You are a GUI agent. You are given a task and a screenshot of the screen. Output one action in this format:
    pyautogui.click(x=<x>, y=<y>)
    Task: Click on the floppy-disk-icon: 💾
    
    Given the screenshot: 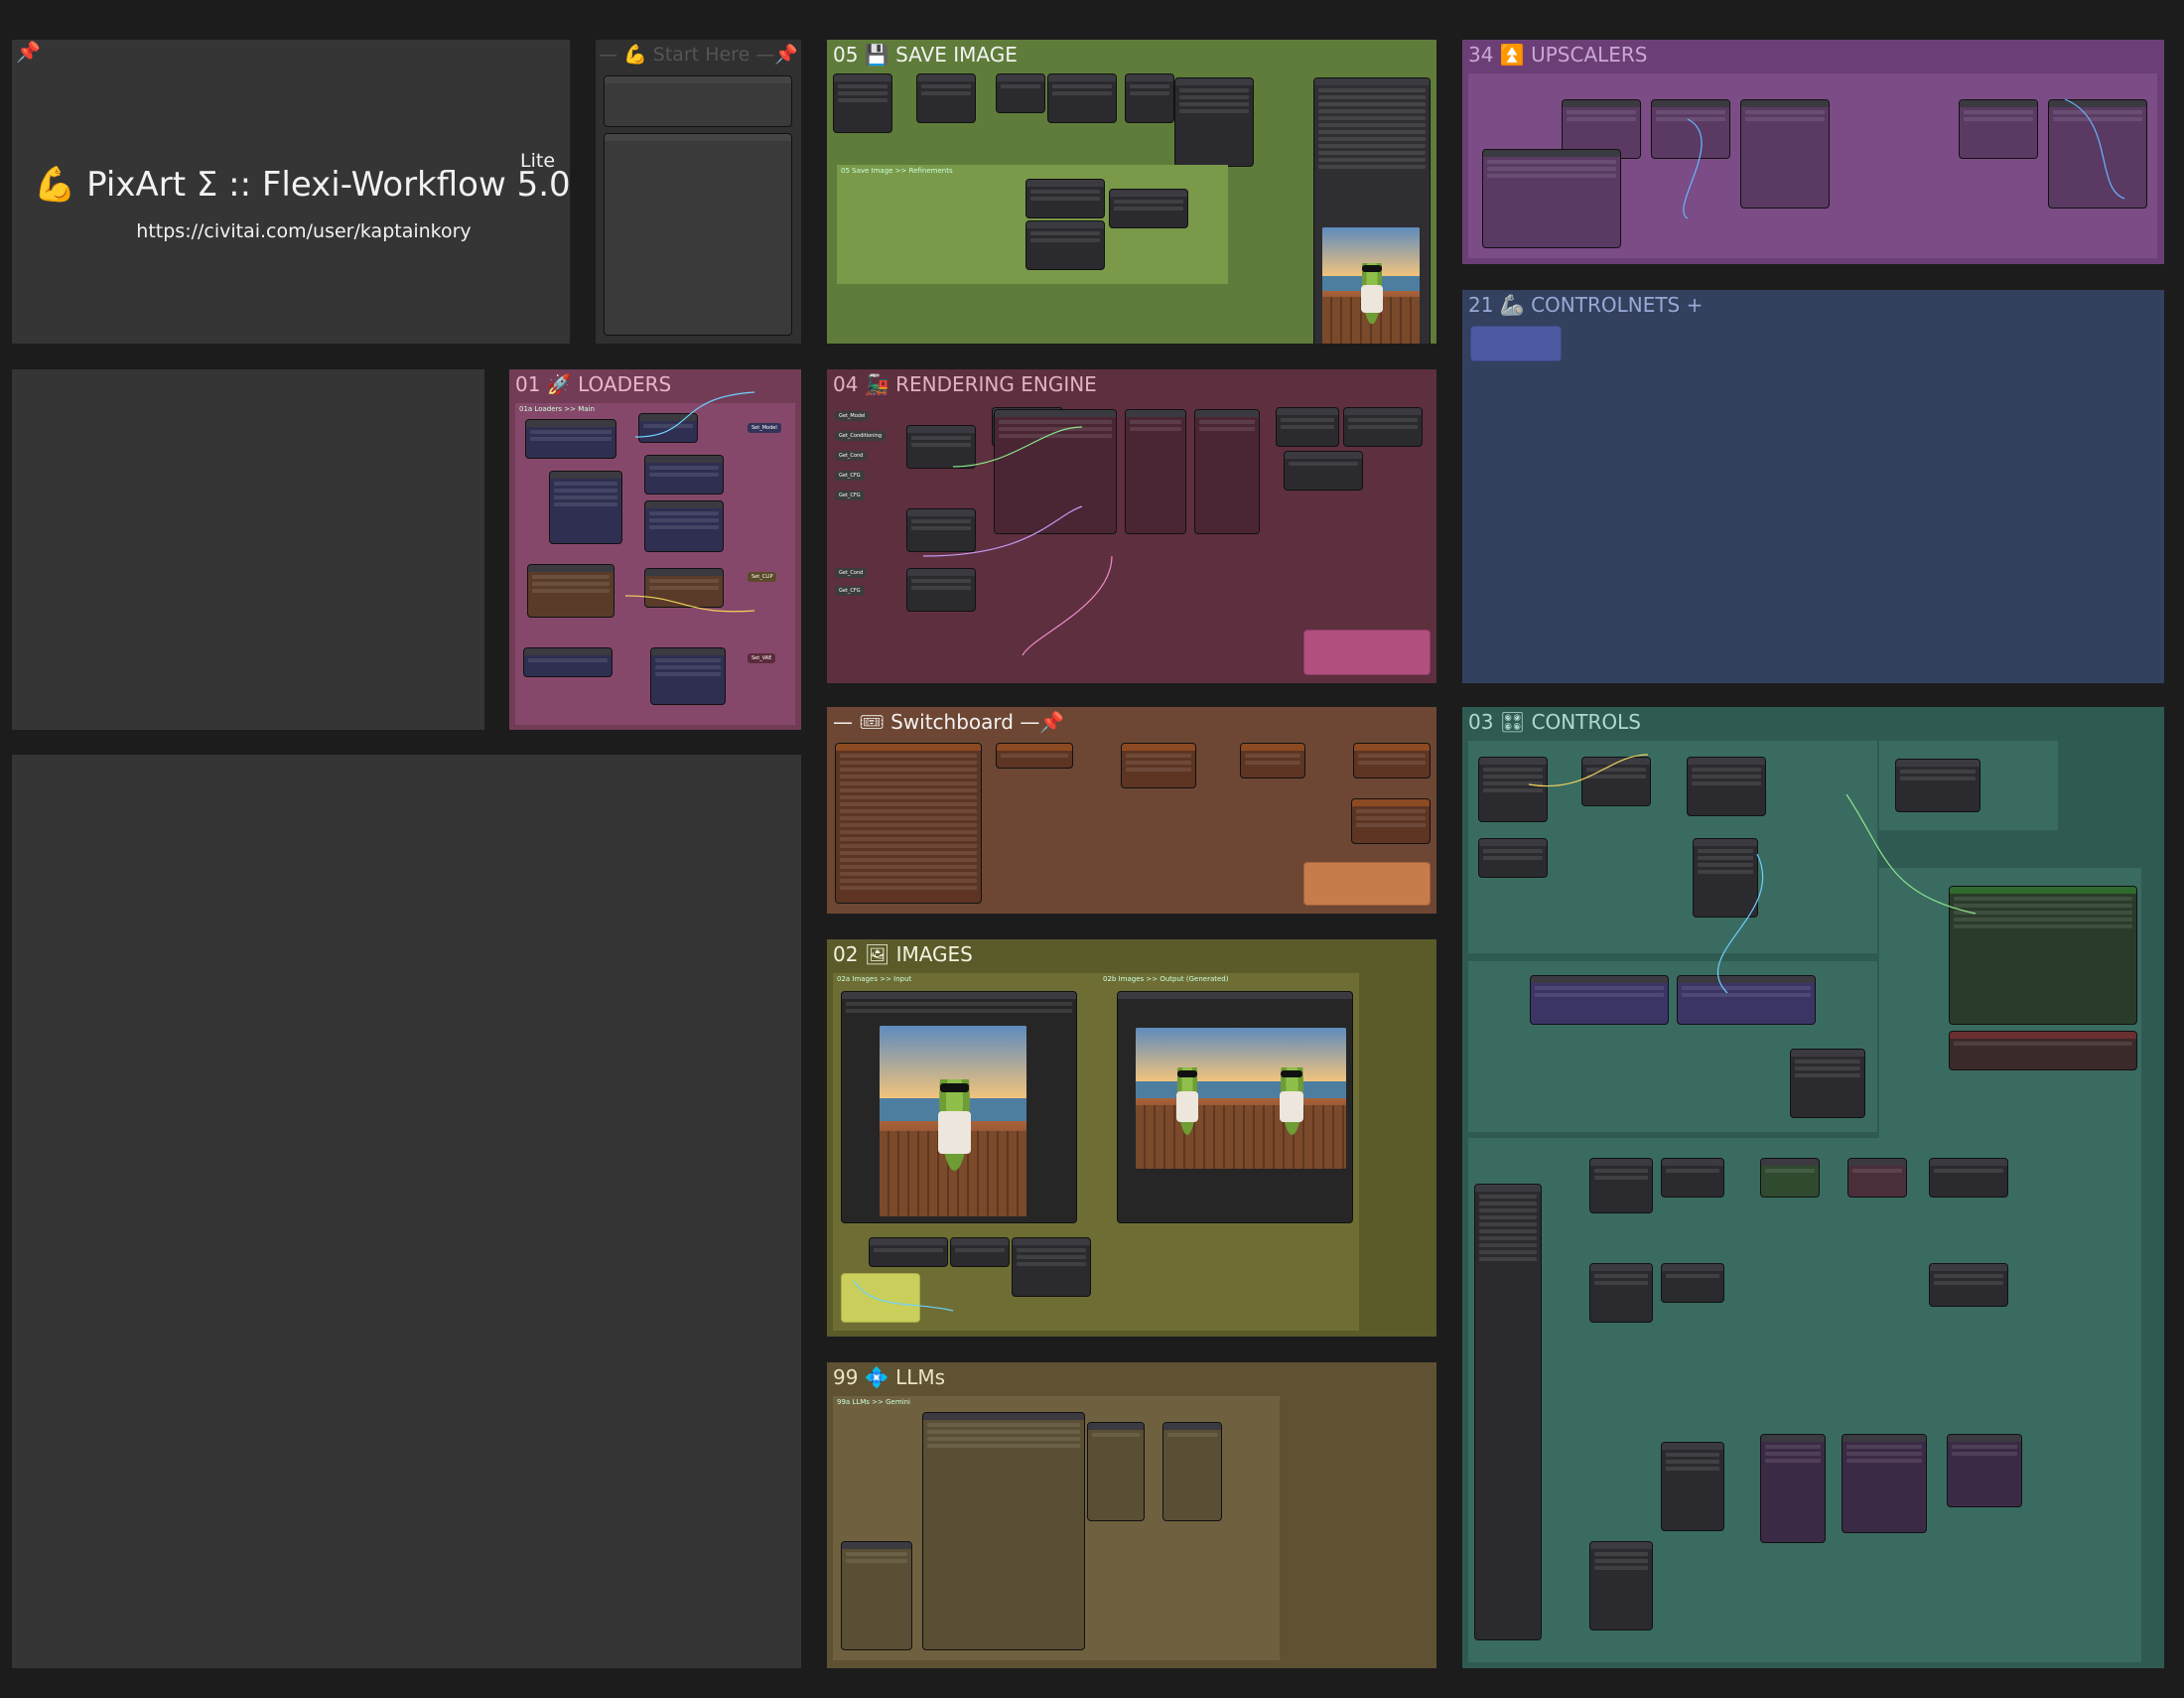 What is the action you would take?
    pyautogui.click(x=876, y=55)
    